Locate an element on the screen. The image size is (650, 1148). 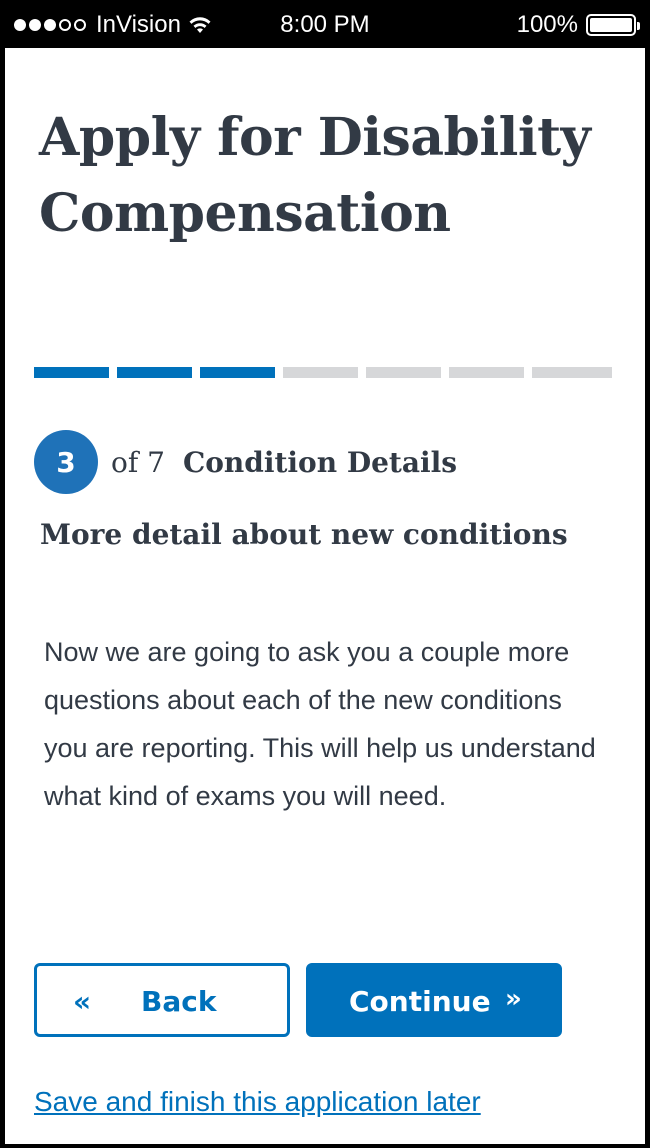
continue-button-label: Continue is located at coordinates (420, 1001).